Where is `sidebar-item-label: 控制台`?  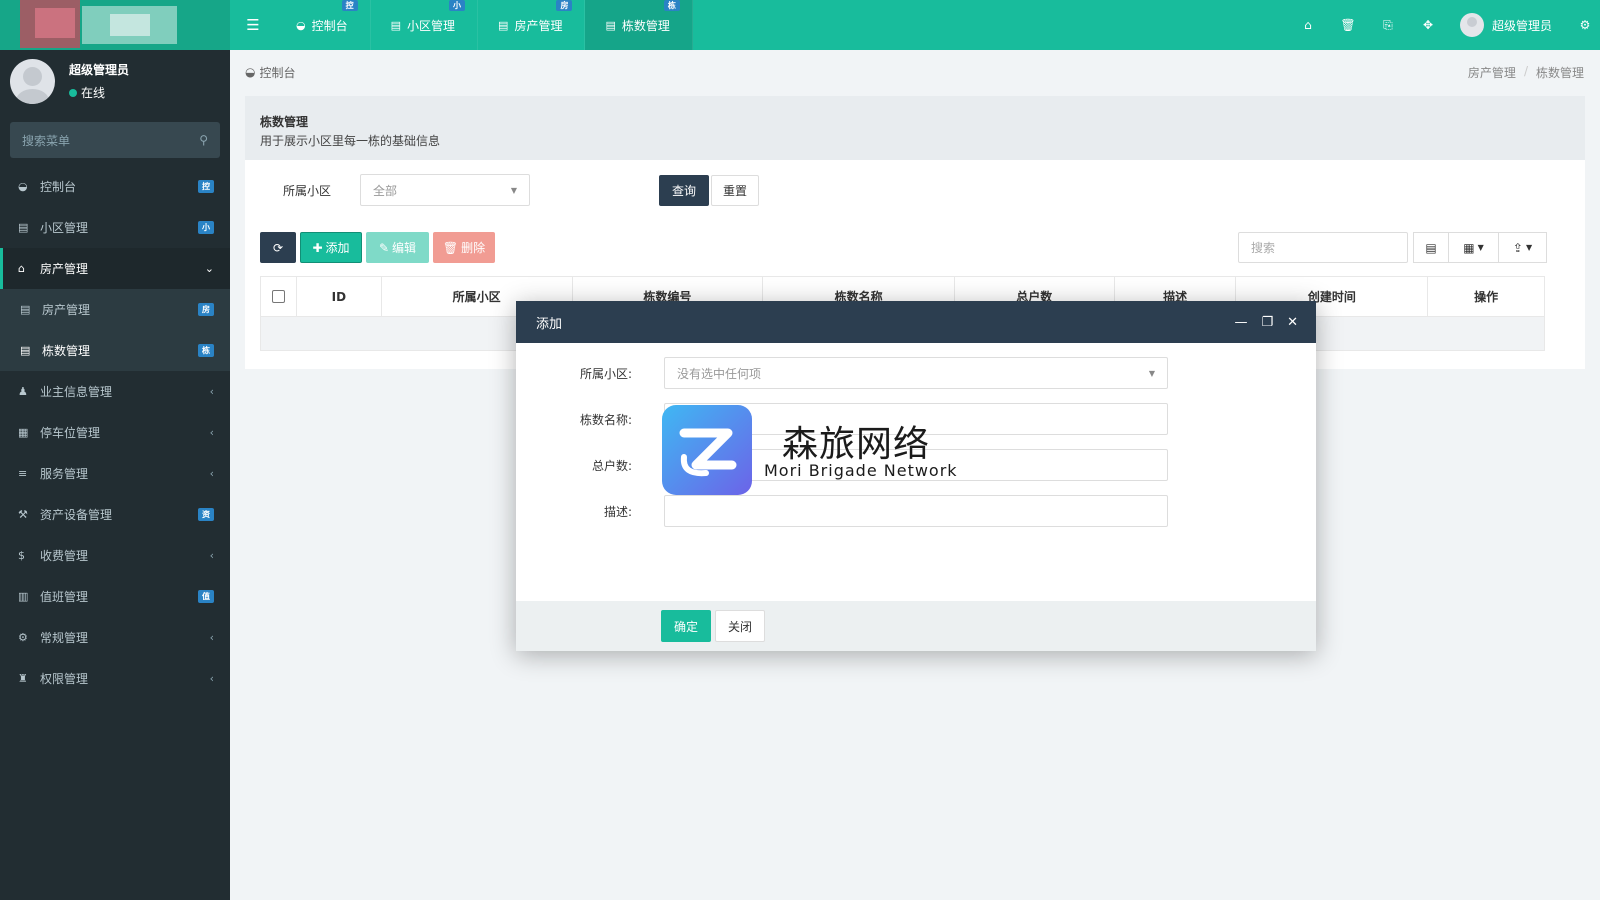
sidebar-item-label: 控制台 is located at coordinates (58, 187).